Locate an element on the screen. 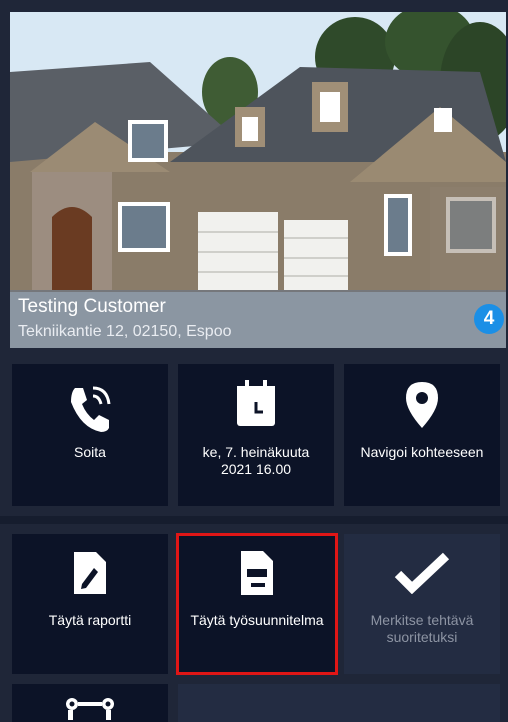 This screenshot has width=508, height=722. route-icon is located at coordinates (90, 709).